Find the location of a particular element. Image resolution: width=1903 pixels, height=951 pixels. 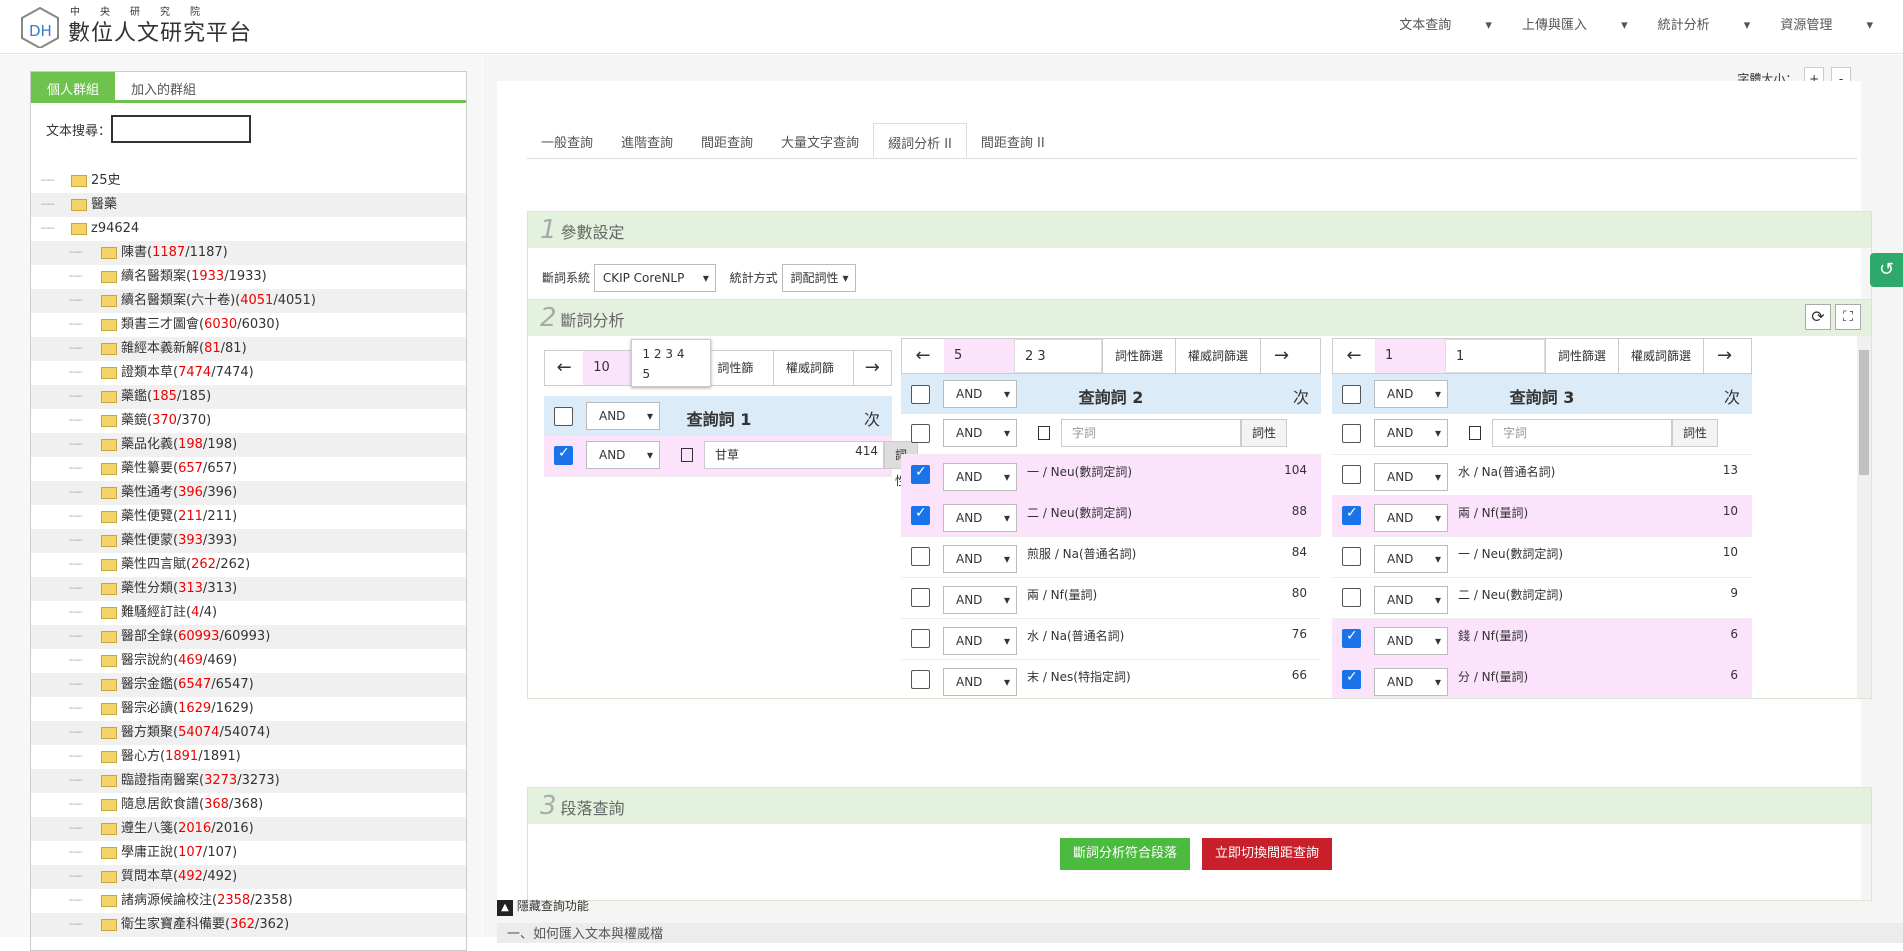

tree-node: ┈┈ 醫宗說約(469/469) is located at coordinates (248, 661).